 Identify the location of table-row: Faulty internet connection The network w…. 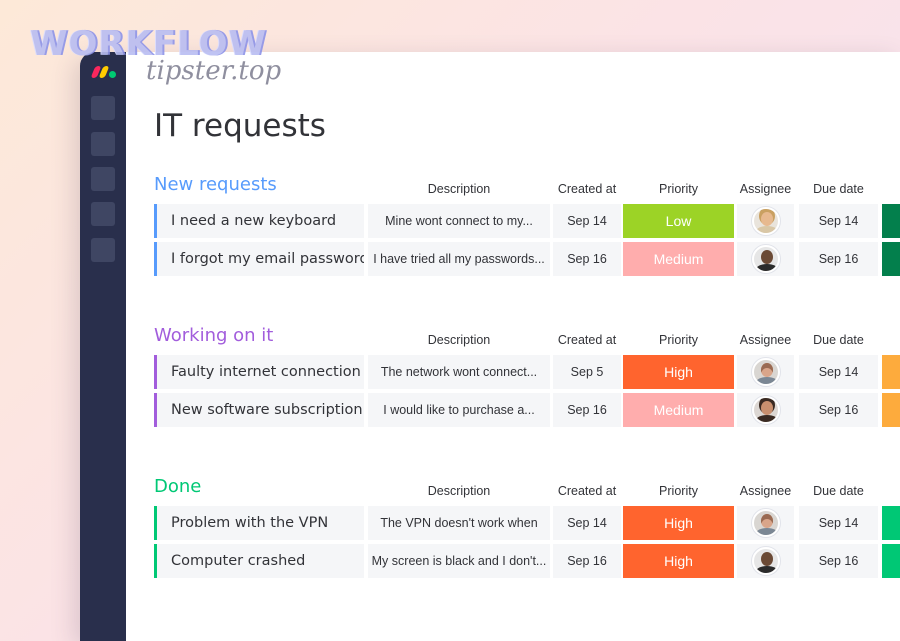
(527, 372).